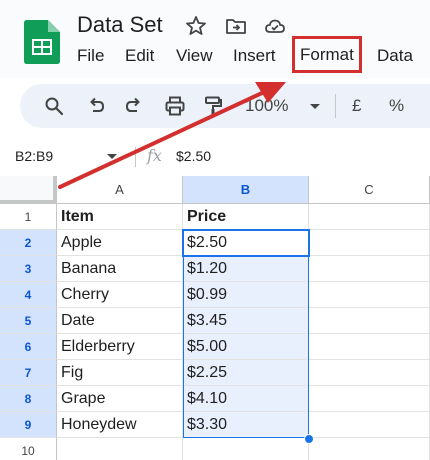 Image resolution: width=430 pixels, height=460 pixels. Describe the element at coordinates (154, 155) in the screenshot. I see `fx-icon: fx` at that location.